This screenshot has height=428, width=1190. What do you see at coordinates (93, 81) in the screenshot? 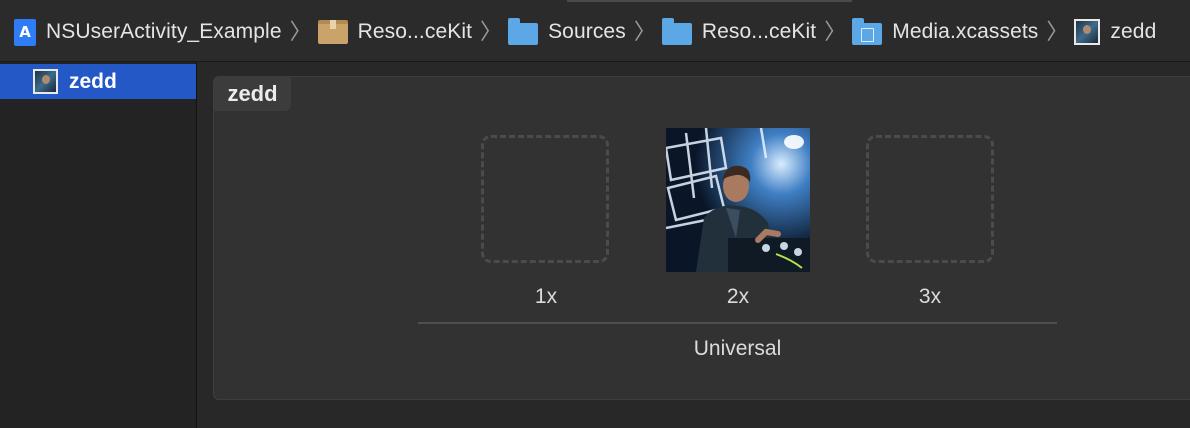
I see `asset-list-item-label: zedd` at bounding box center [93, 81].